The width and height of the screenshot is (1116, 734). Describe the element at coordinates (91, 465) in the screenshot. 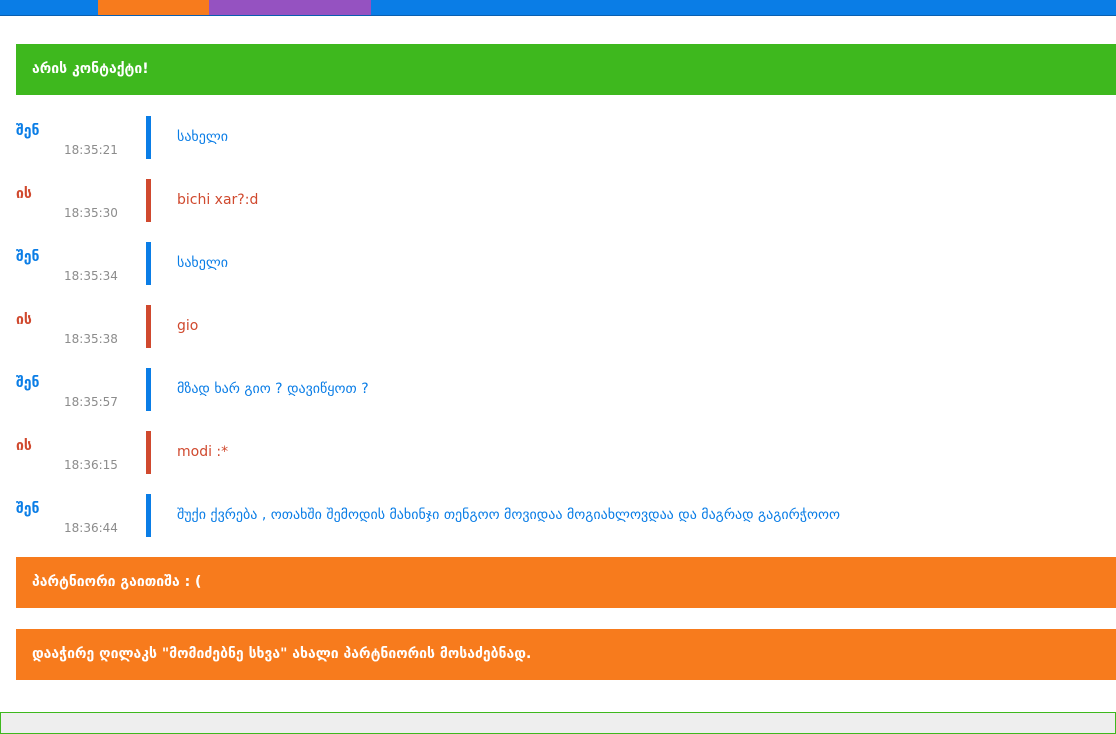

I see `message-timestamp: 18:36:15` at that location.